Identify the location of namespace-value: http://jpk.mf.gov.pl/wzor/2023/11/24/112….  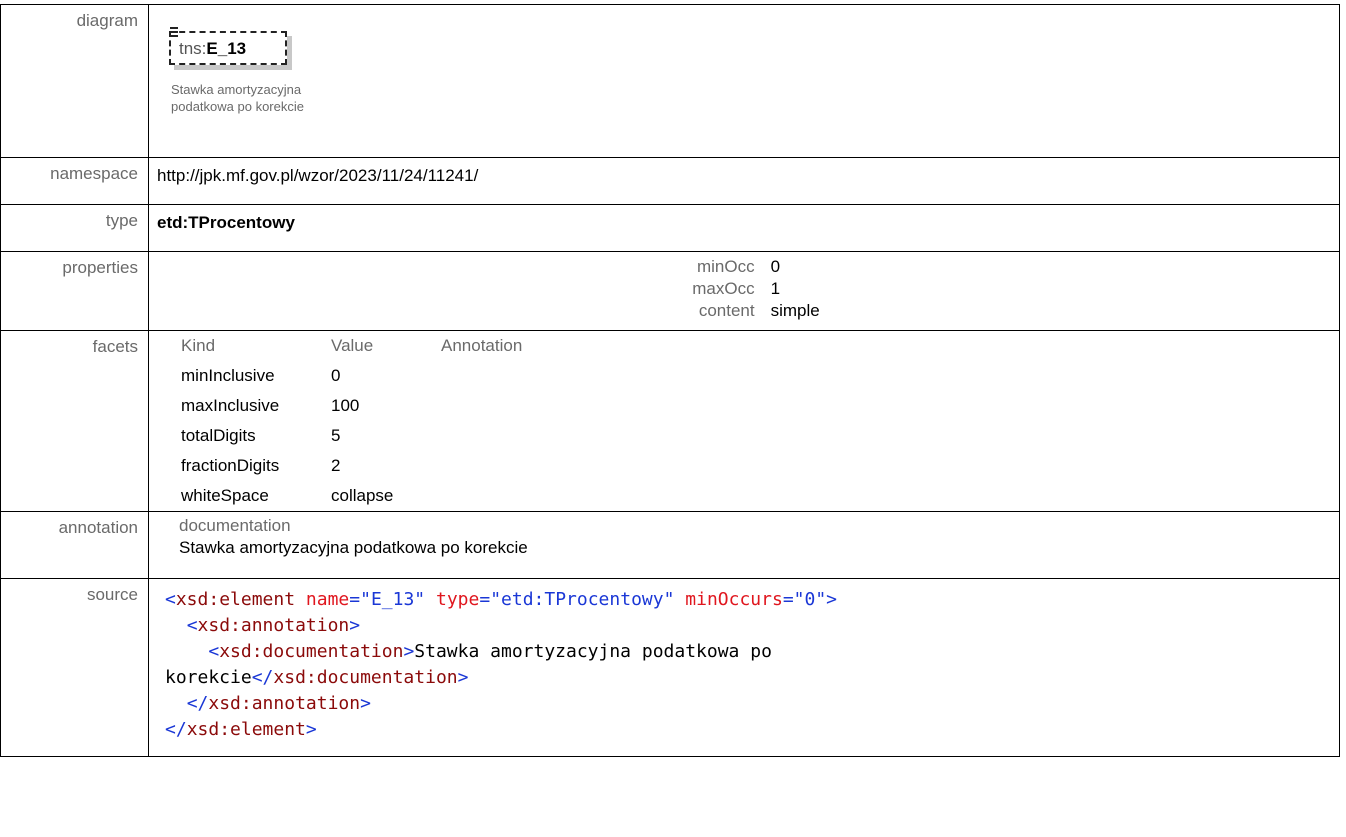
(318, 175).